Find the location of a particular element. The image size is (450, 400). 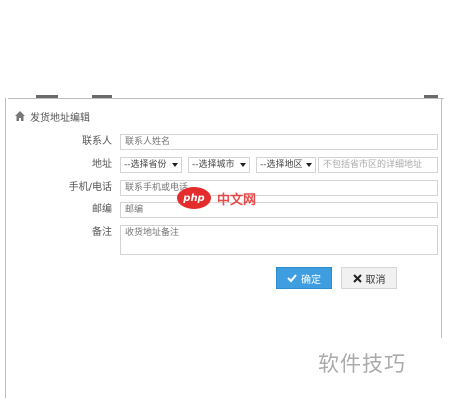

contact-input is located at coordinates (279, 142).